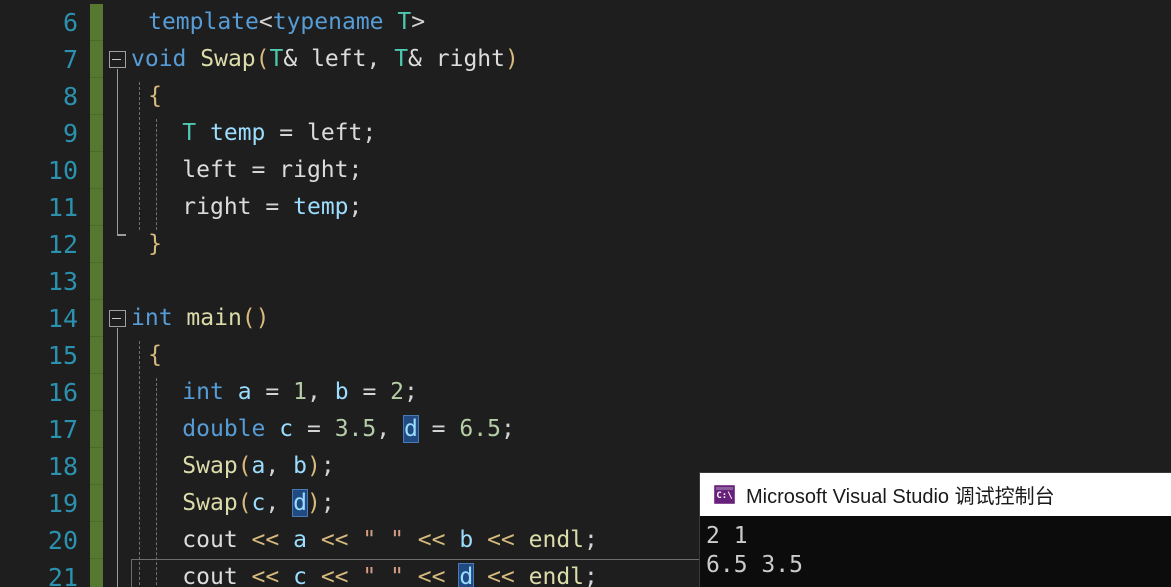 The image size is (1171, 587). Describe the element at coordinates (585, 244) in the screenshot. I see `code-line: 12}` at that location.